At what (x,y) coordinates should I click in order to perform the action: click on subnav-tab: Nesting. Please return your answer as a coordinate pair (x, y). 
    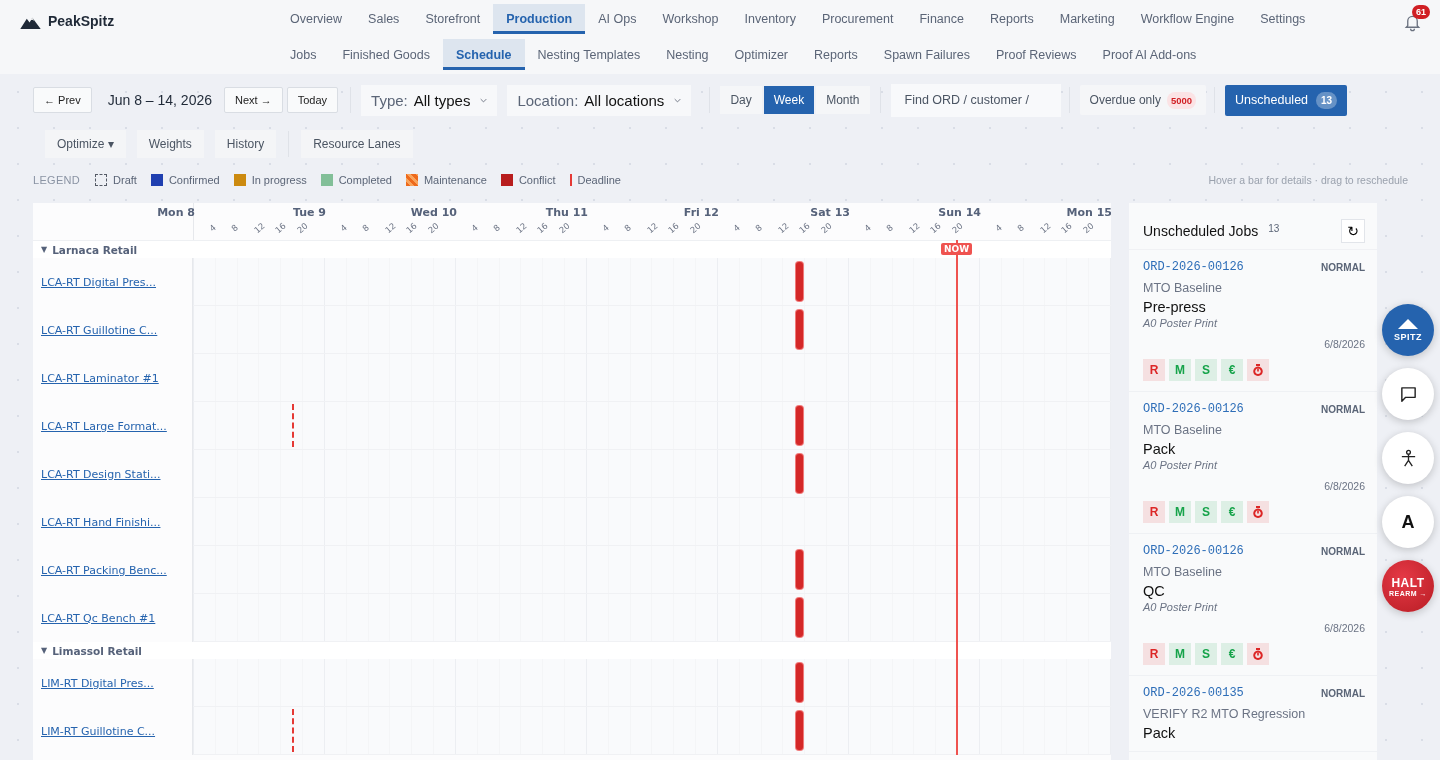
    Looking at the image, I should click on (687, 54).